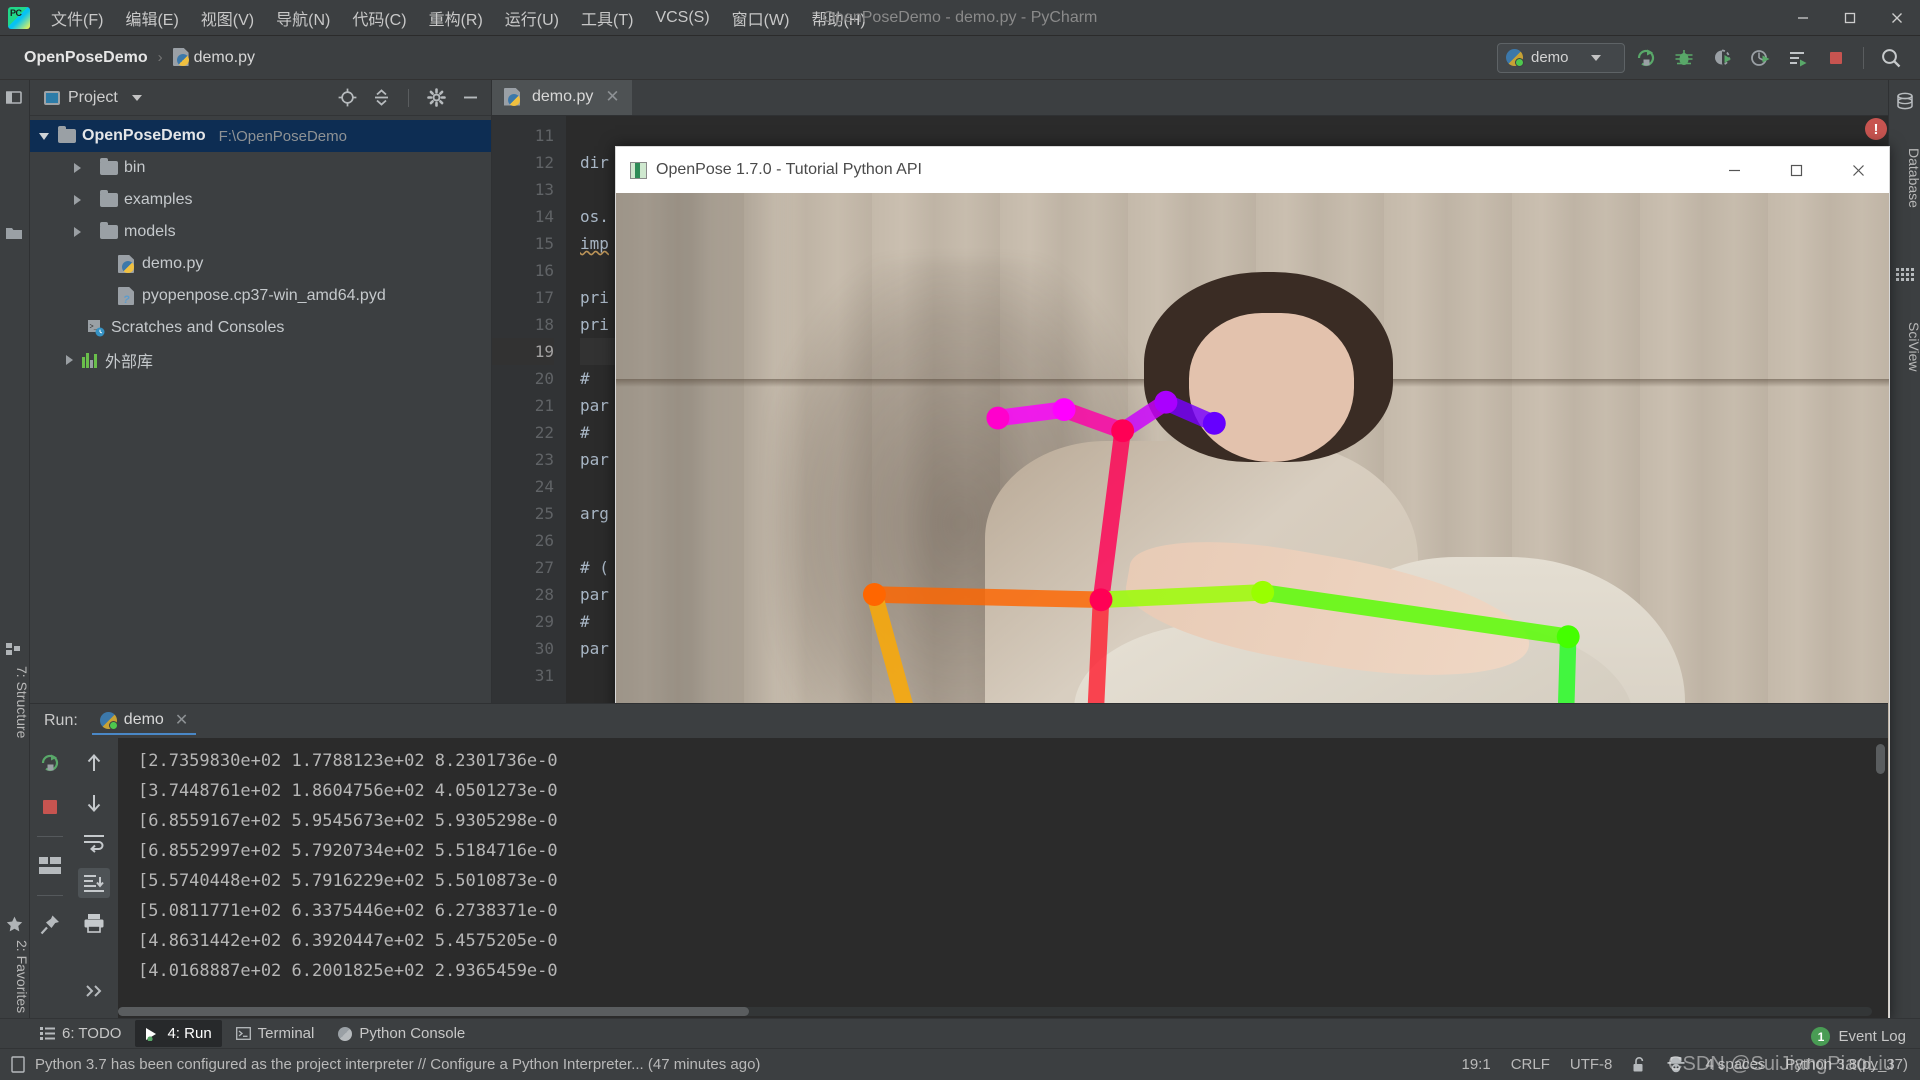  Describe the element at coordinates (178, 1033) in the screenshot. I see `tool-tab-run: 4: Run` at that location.